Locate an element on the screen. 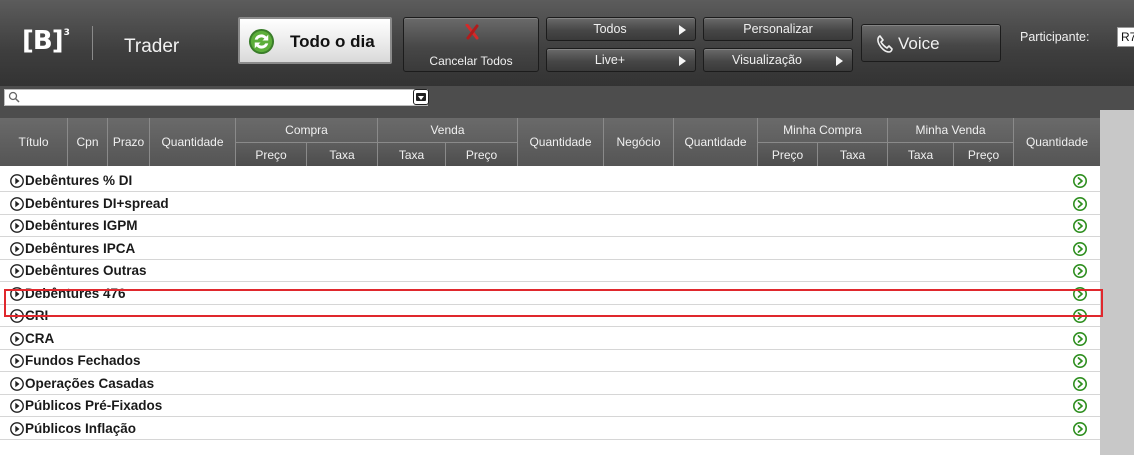  col-negocio-label: Negócio is located at coordinates (638, 142).